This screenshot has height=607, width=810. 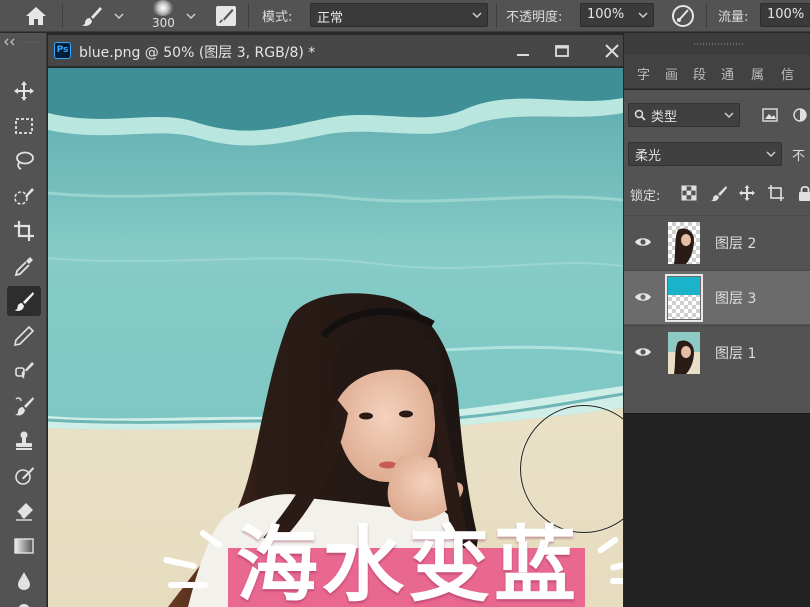 I want to click on tab-brush: 画, so click(x=671, y=73).